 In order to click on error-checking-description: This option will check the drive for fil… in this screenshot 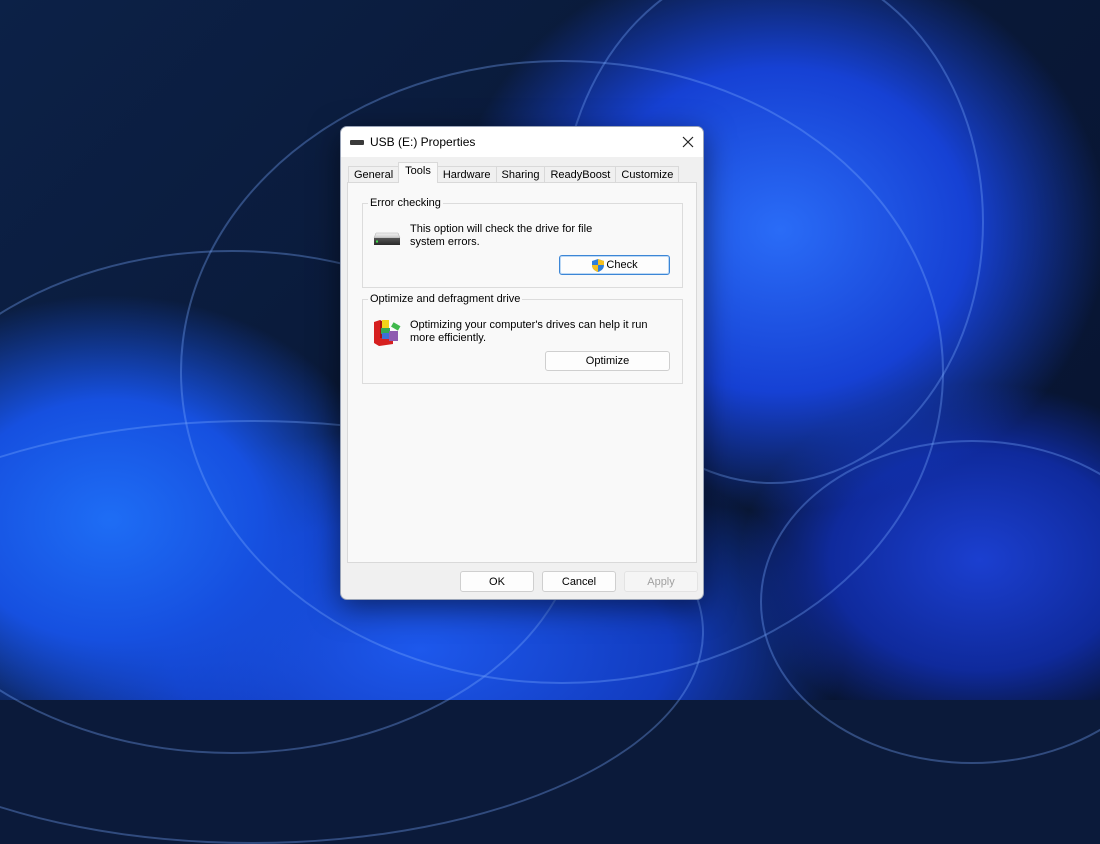, I will do `click(540, 236)`.